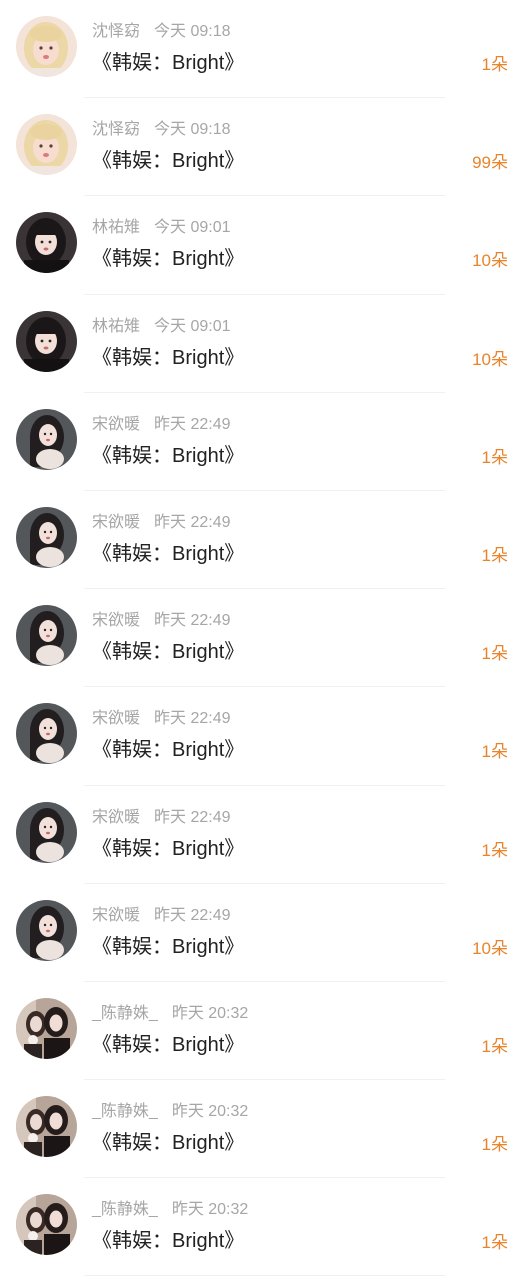 This screenshot has height=1280, width=525. What do you see at coordinates (262, 147) in the screenshot?
I see `list-item: 沈怿窈 今天 09:18 《韩娱：Bright》 99朵` at bounding box center [262, 147].